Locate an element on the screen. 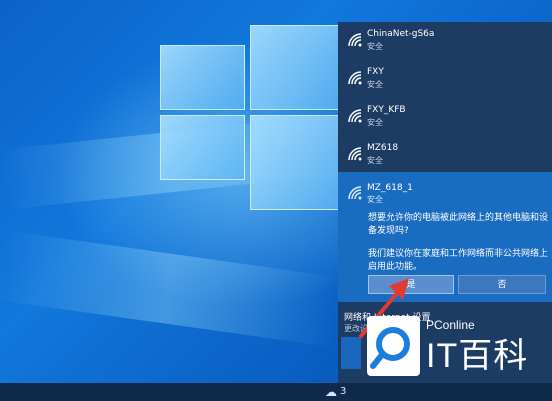 Image resolution: width=552 pixels, height=401 pixels. discovery-question: 想要允许你的电脑被此网络上的其他电脑和设备发现吗? is located at coordinates (458, 224).